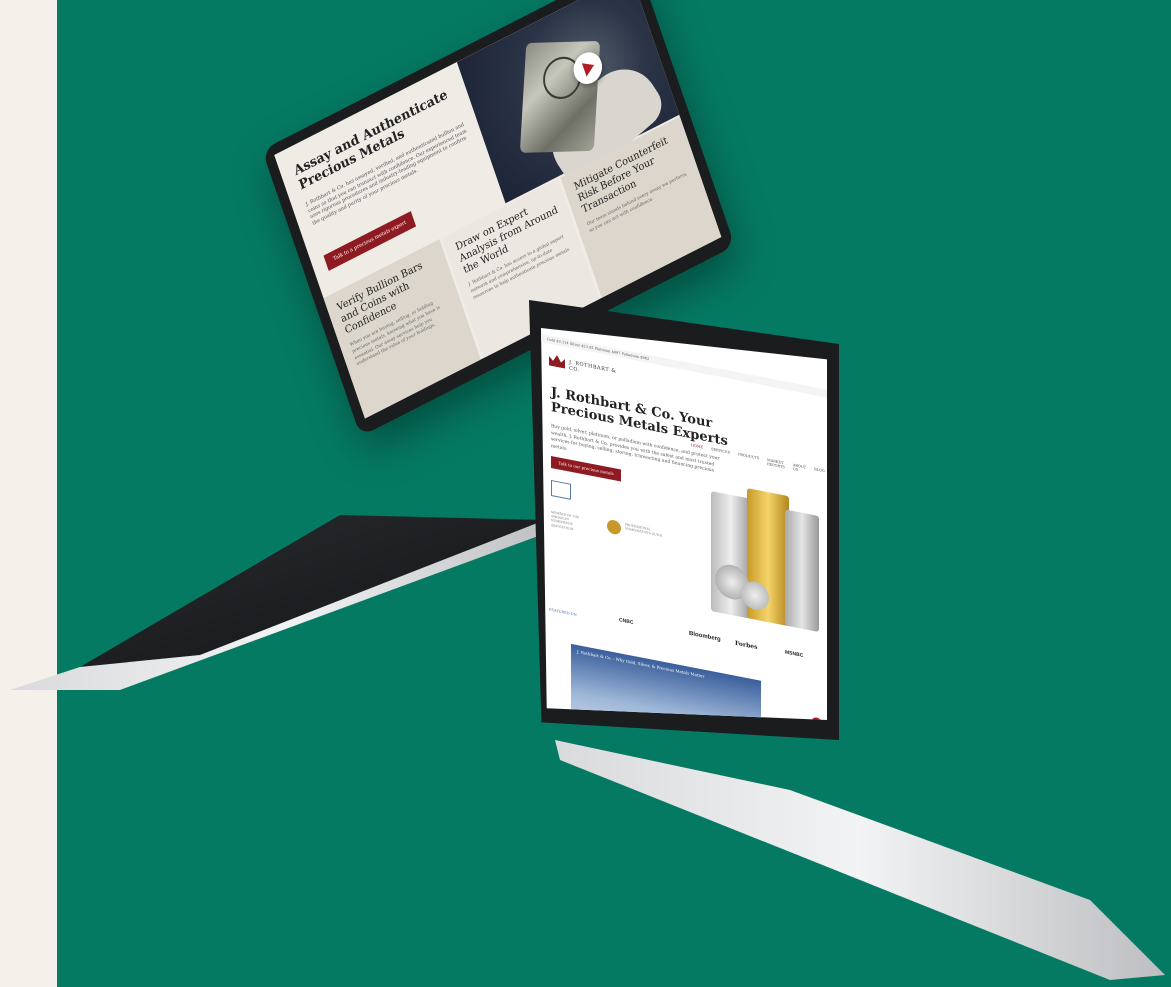 This screenshot has width=1171, height=987. What do you see at coordinates (563, 612) in the screenshot?
I see `featured-label: FEATURED ON` at bounding box center [563, 612].